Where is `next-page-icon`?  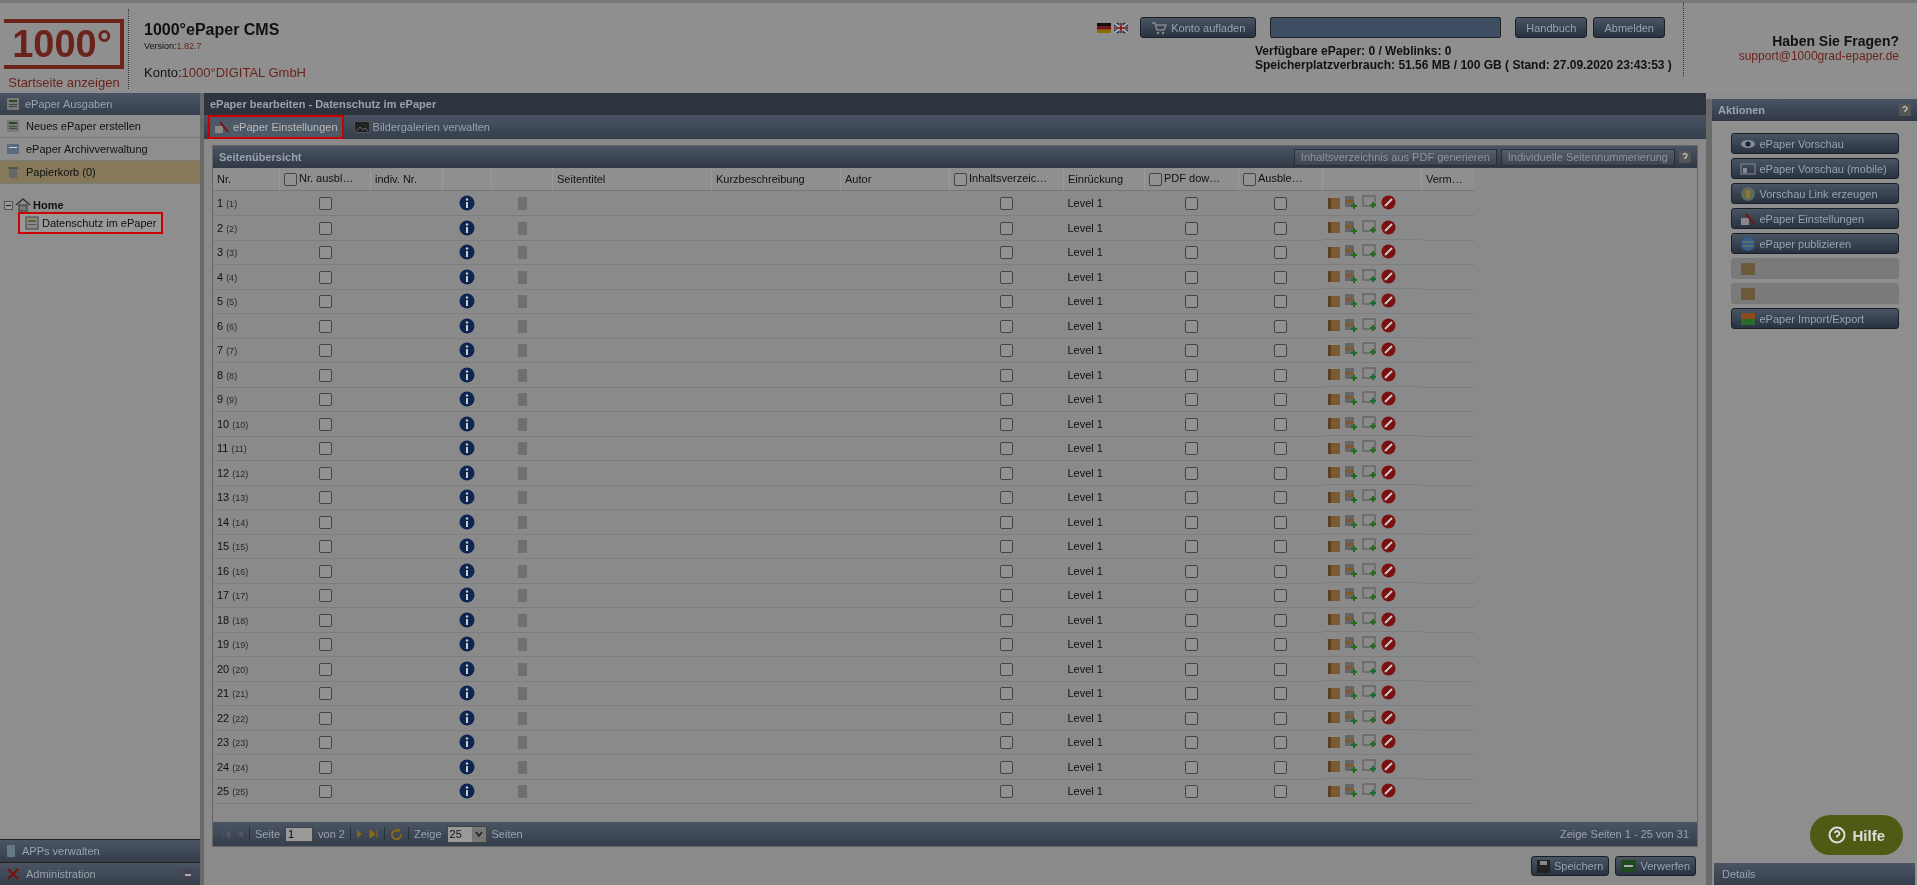
next-page-icon is located at coordinates (360, 834).